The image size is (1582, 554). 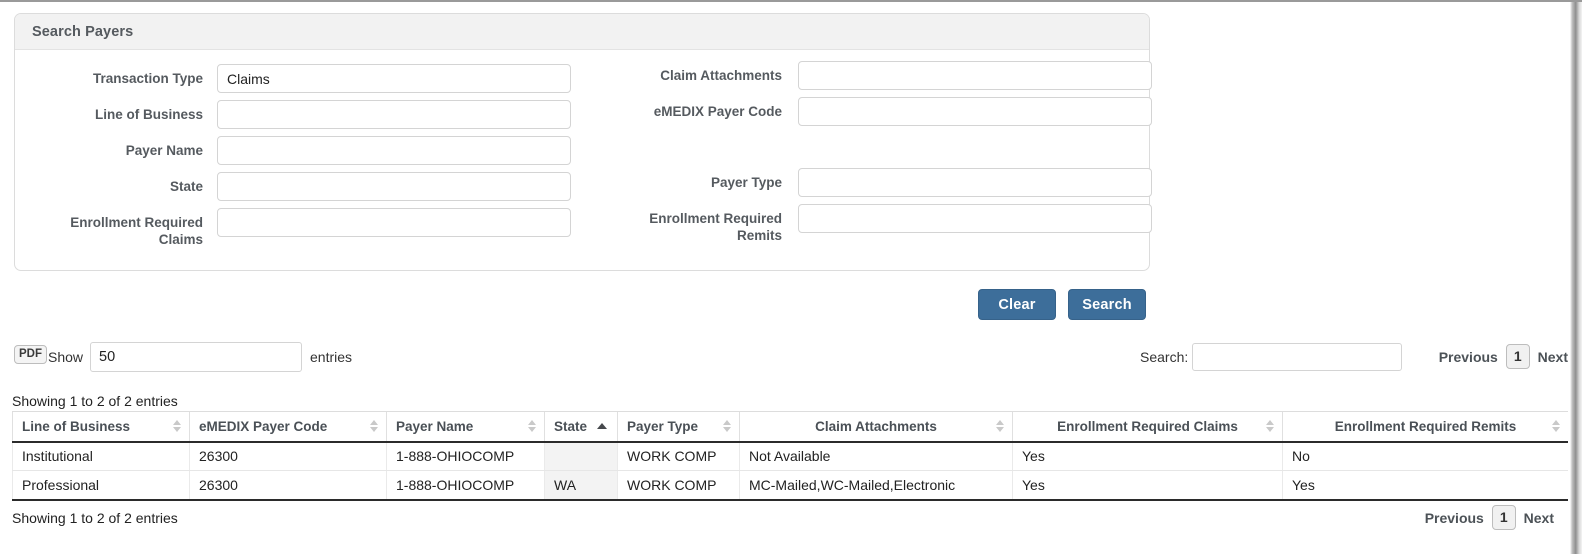 I want to click on pagination-bottom: Previous 1 Next, so click(x=1489, y=517).